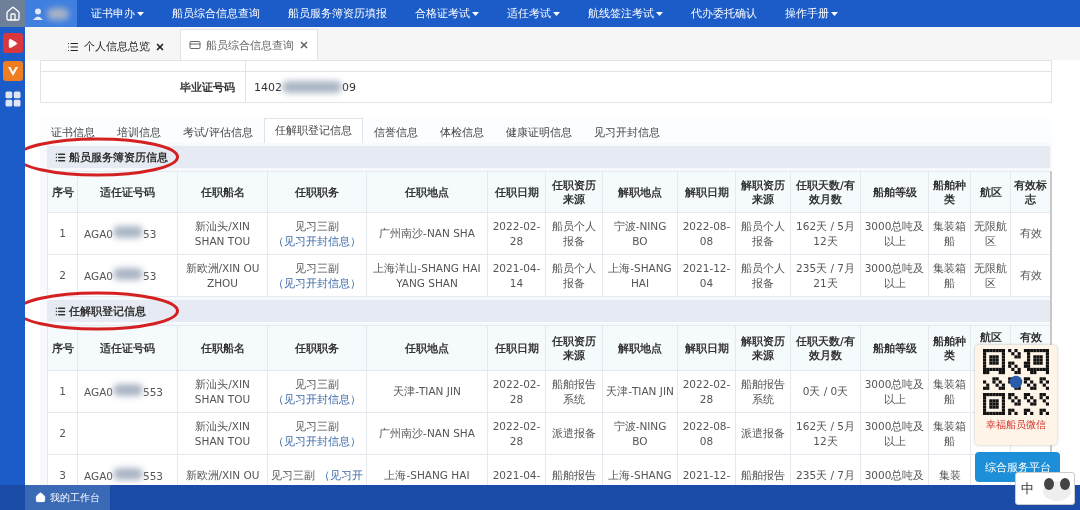  What do you see at coordinates (143, 87) in the screenshot?
I see `field-label: 毕业证号码` at bounding box center [143, 87].